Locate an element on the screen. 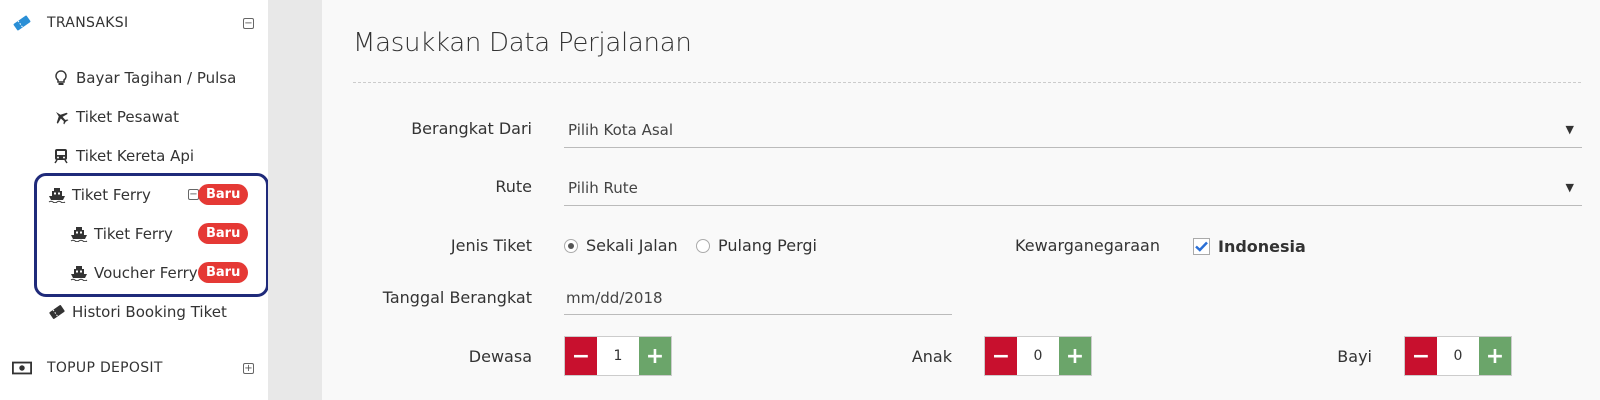 The image size is (1600, 400). layout-gutter is located at coordinates (295, 200).